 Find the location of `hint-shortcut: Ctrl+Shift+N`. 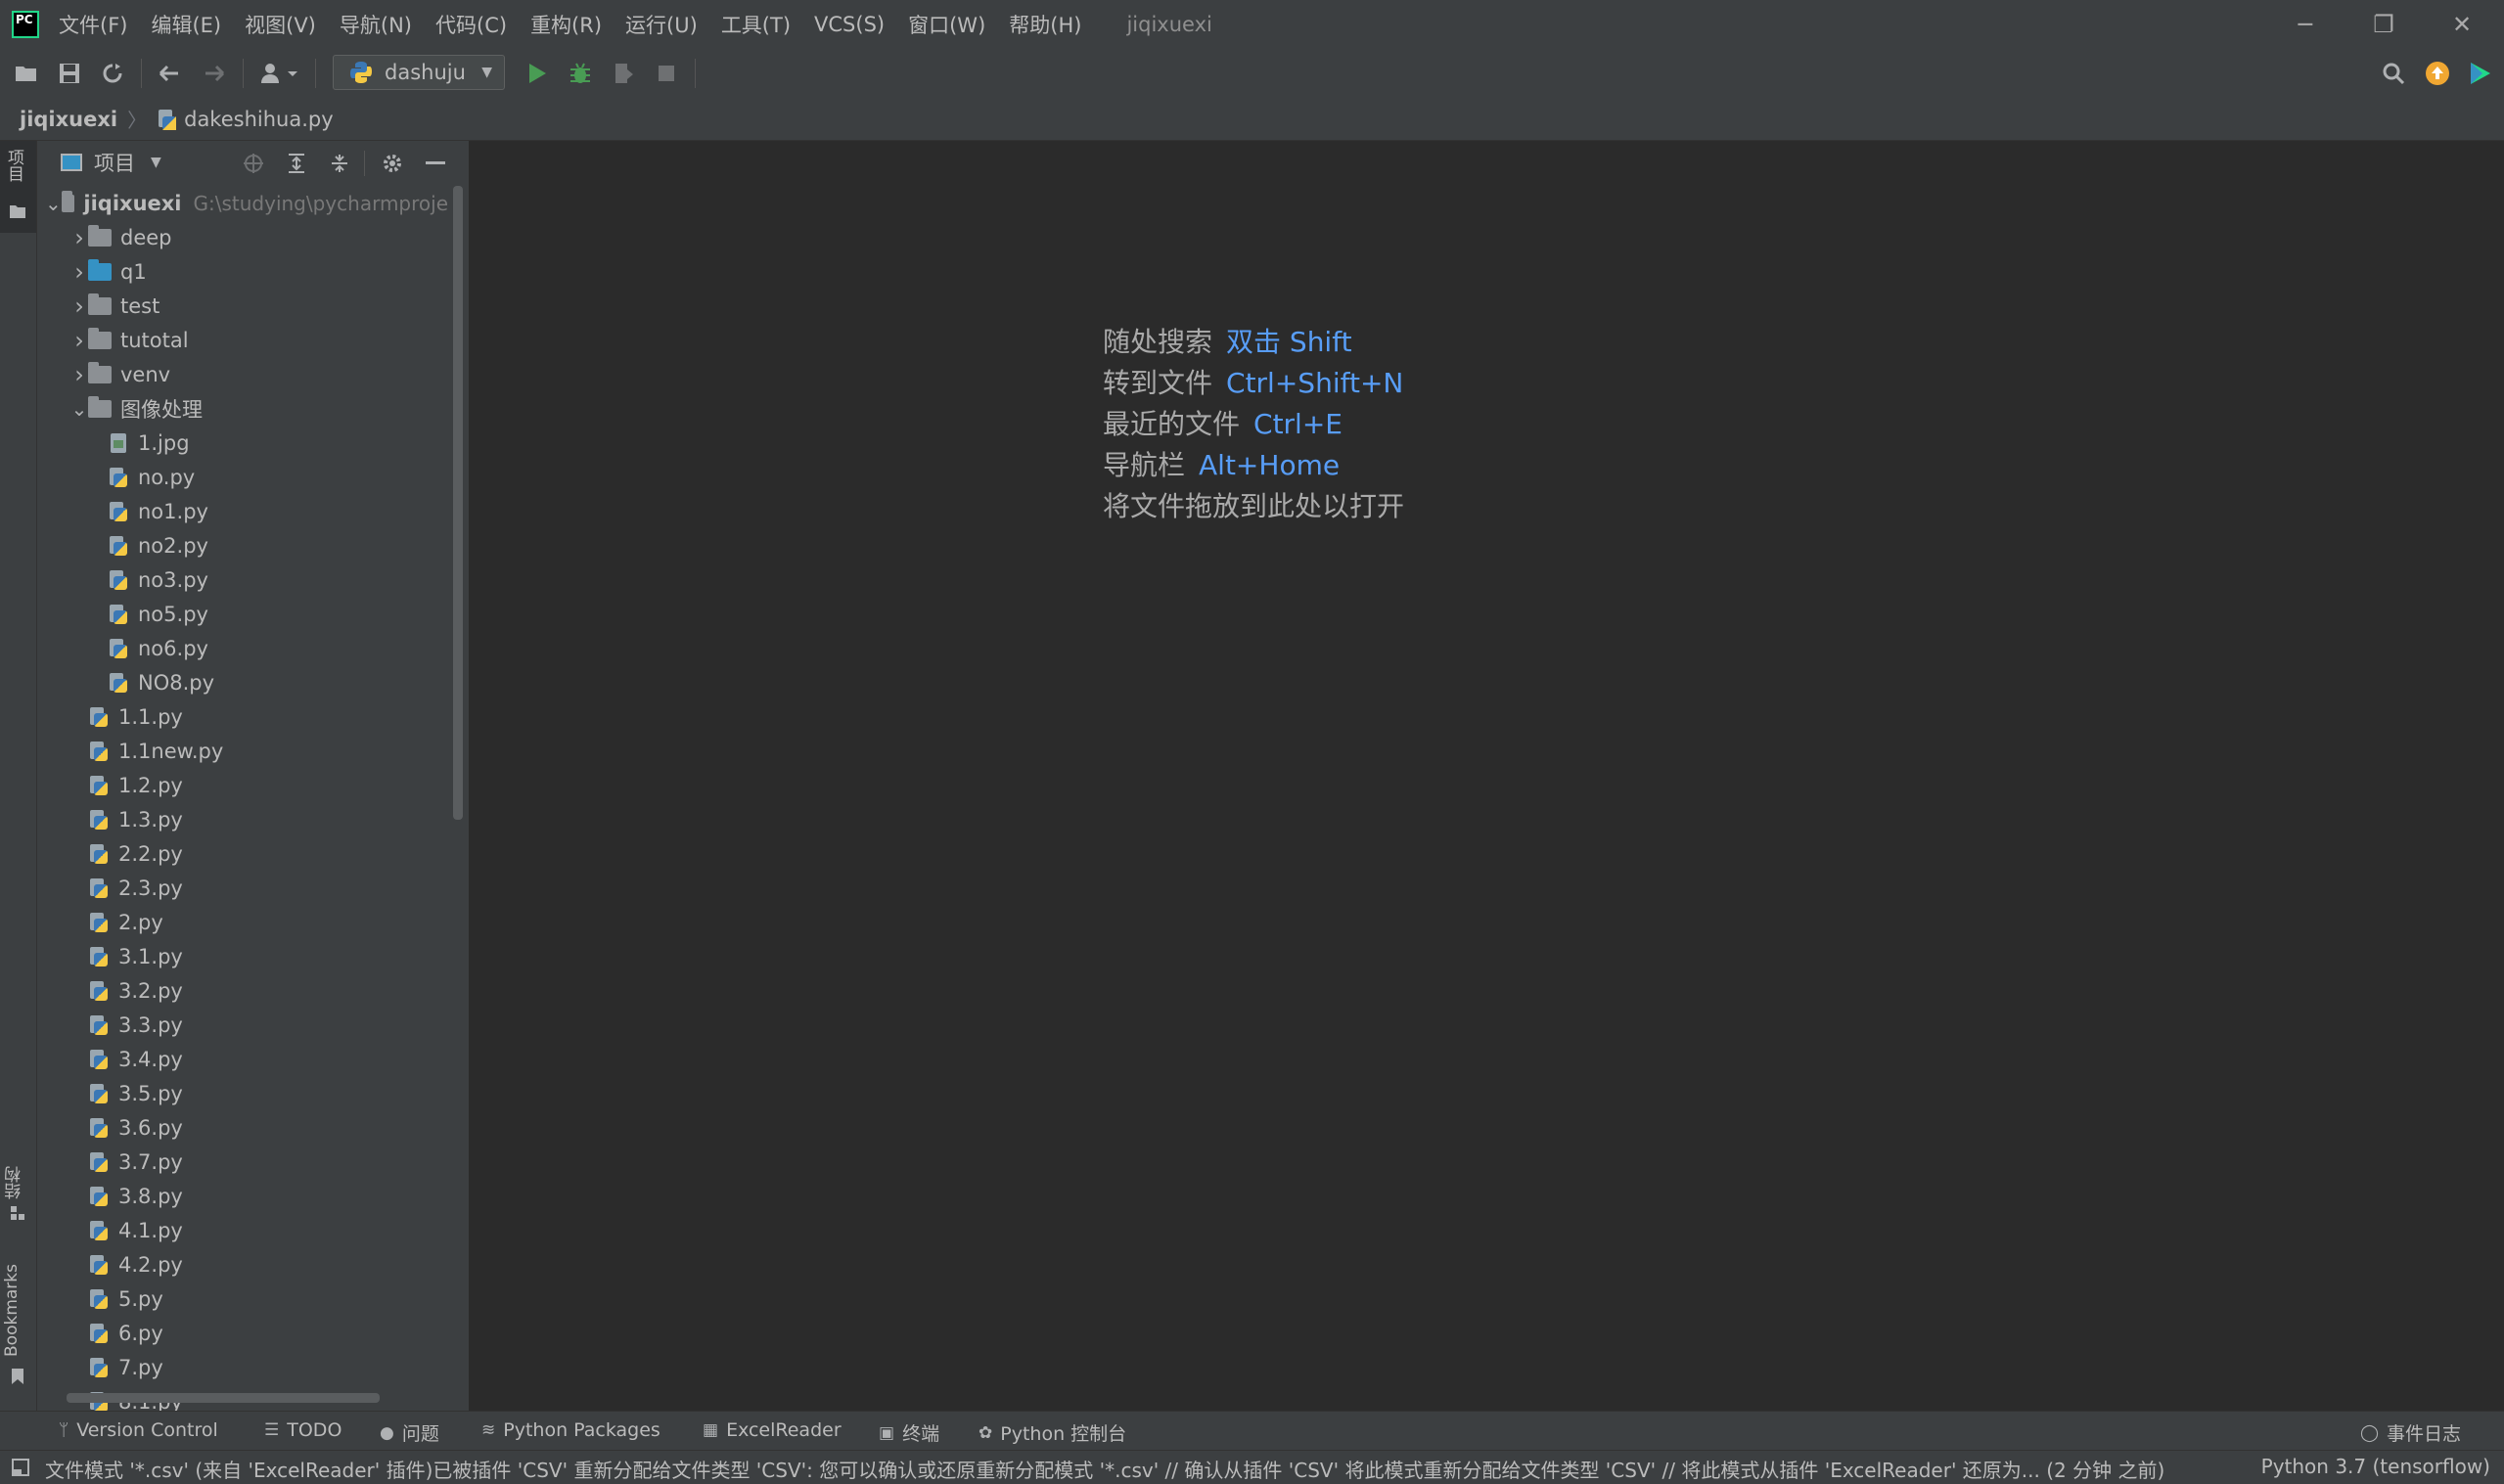

hint-shortcut: Ctrl+Shift+N is located at coordinates (1314, 383).